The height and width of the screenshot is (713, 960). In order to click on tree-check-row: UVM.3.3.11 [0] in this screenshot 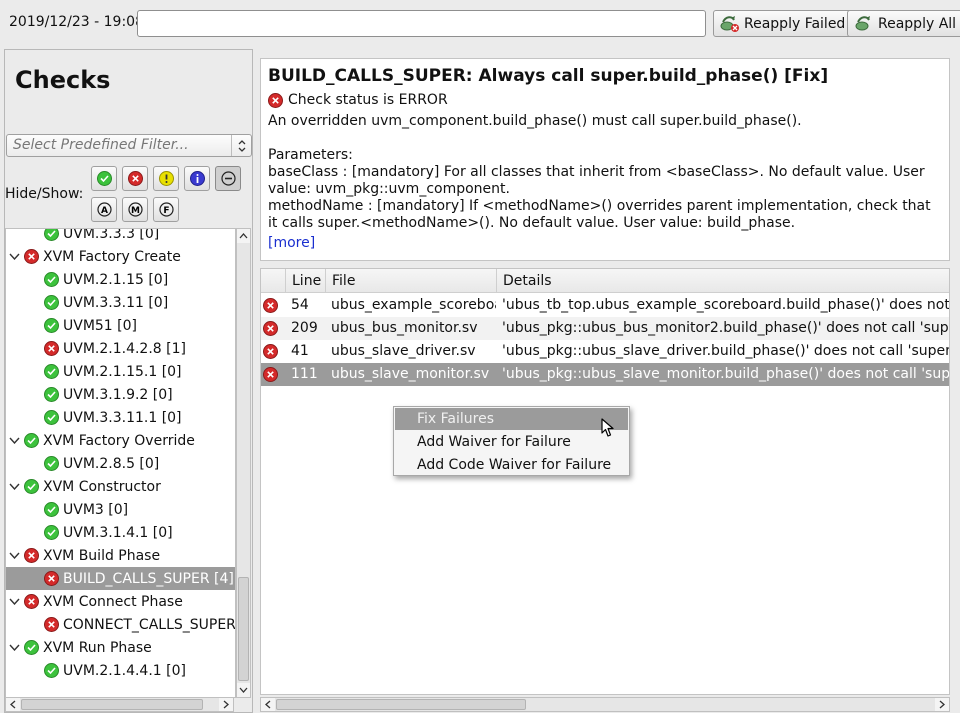, I will do `click(120, 302)`.